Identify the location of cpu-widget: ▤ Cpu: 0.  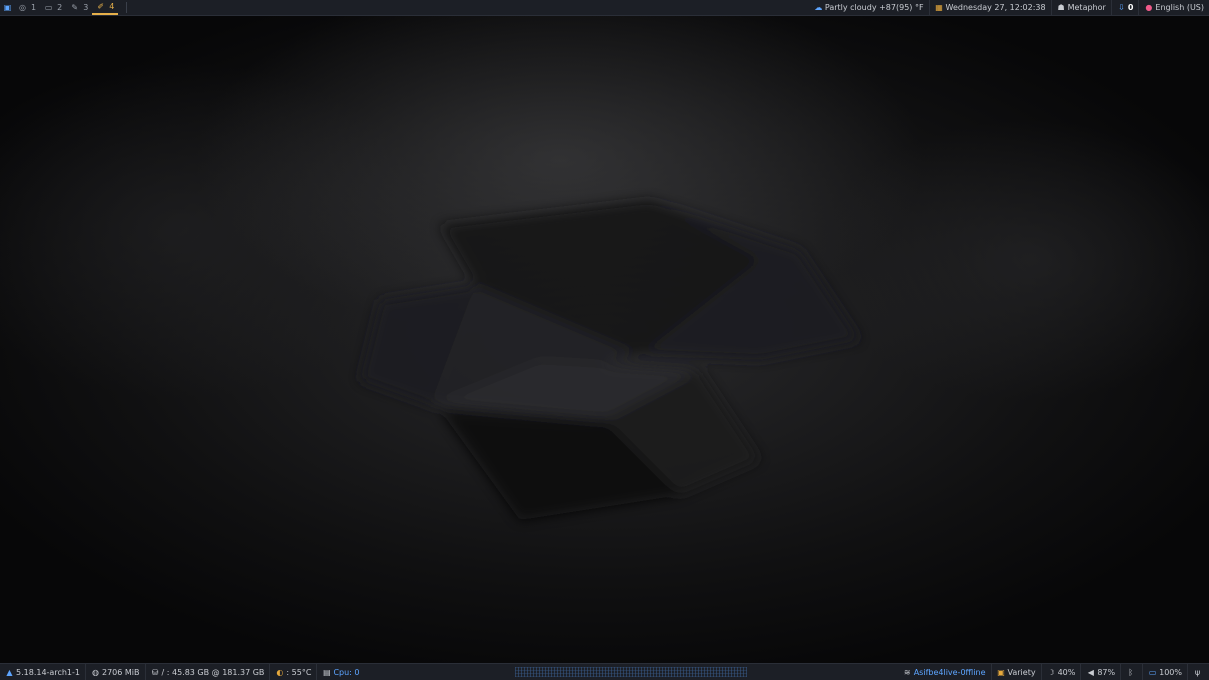
(340, 672).